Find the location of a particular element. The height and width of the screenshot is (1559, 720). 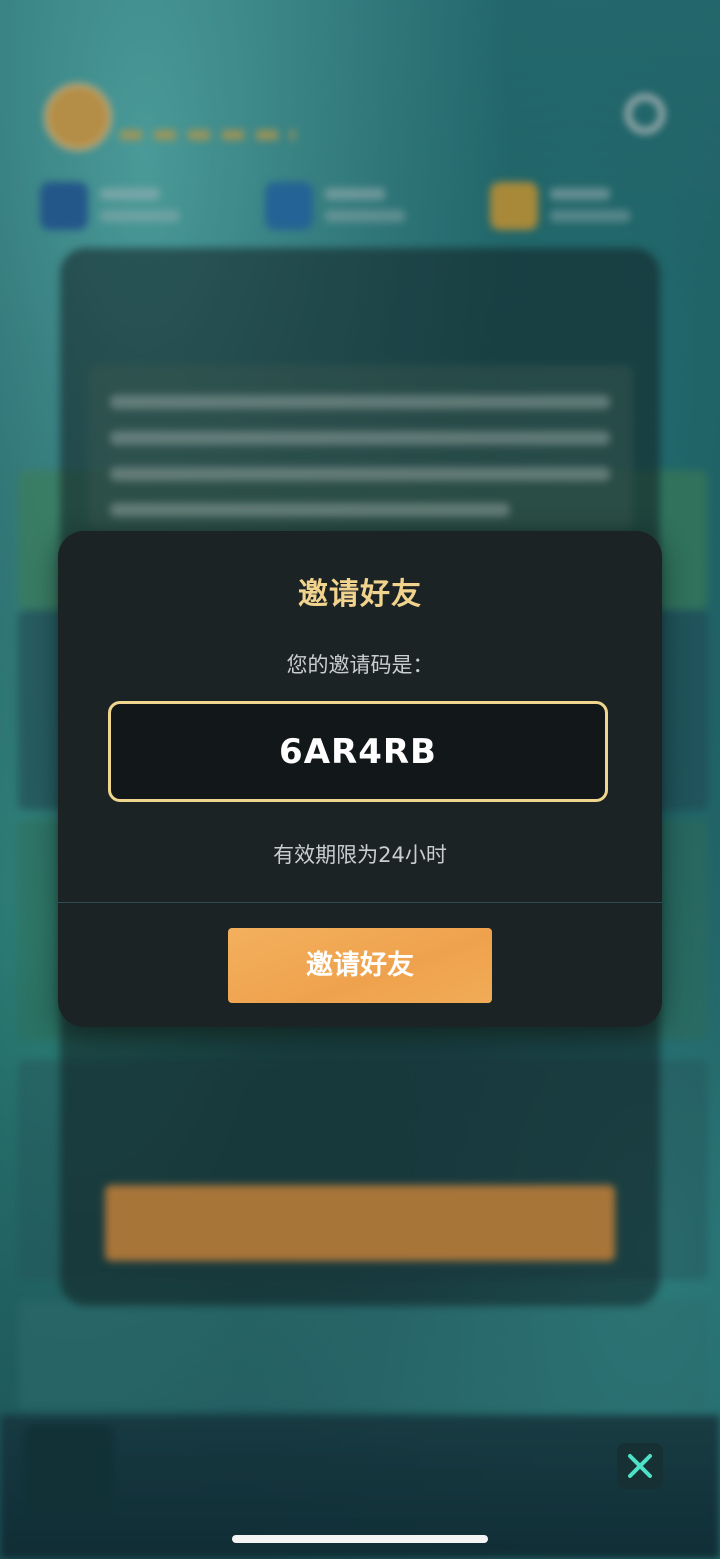

invite-code-prompt: 您的邀请码是： is located at coordinates (360, 665).